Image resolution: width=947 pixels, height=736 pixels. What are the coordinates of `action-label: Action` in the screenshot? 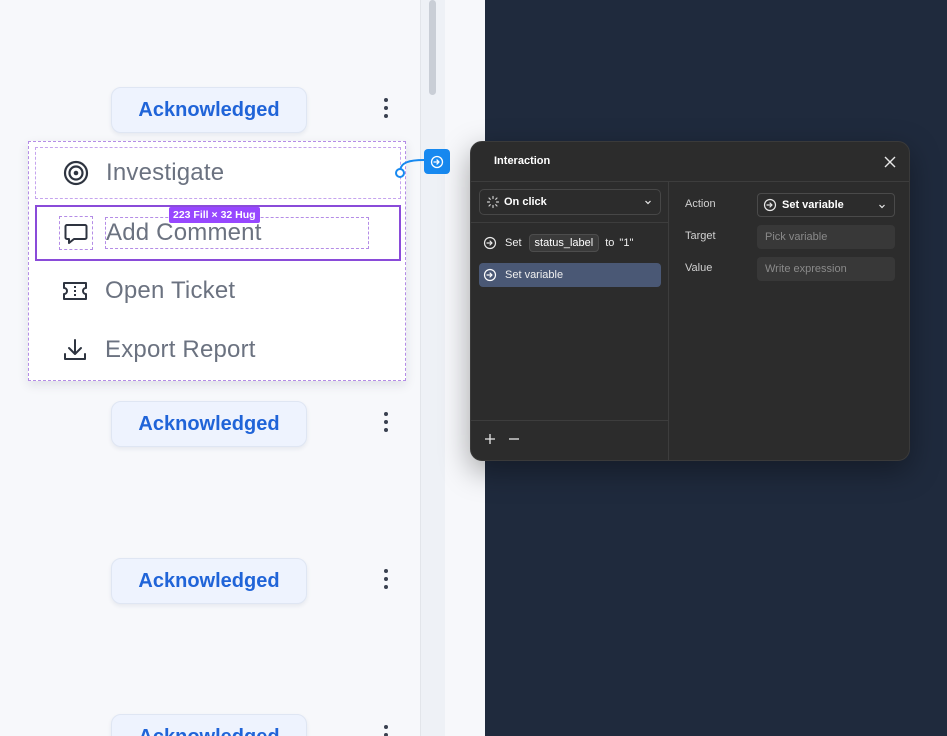 It's located at (700, 204).